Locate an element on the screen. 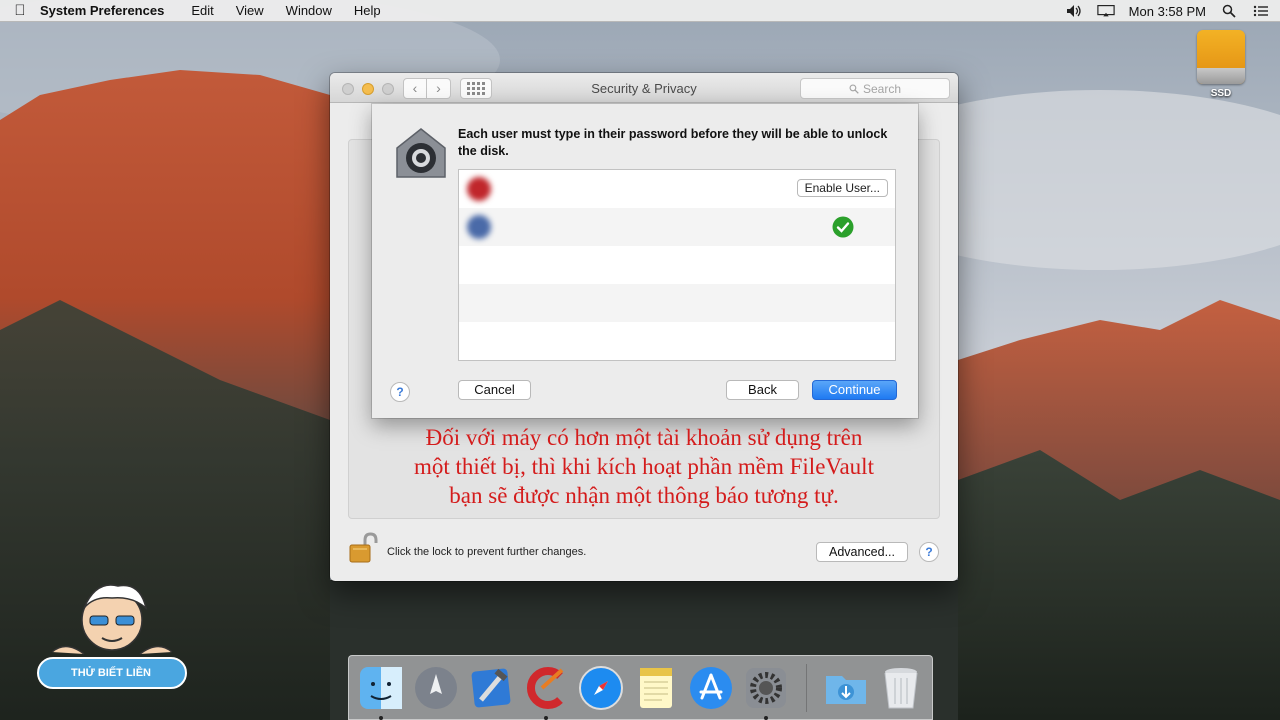 This screenshot has height=720, width=1280. search-icon is located at coordinates (854, 89).